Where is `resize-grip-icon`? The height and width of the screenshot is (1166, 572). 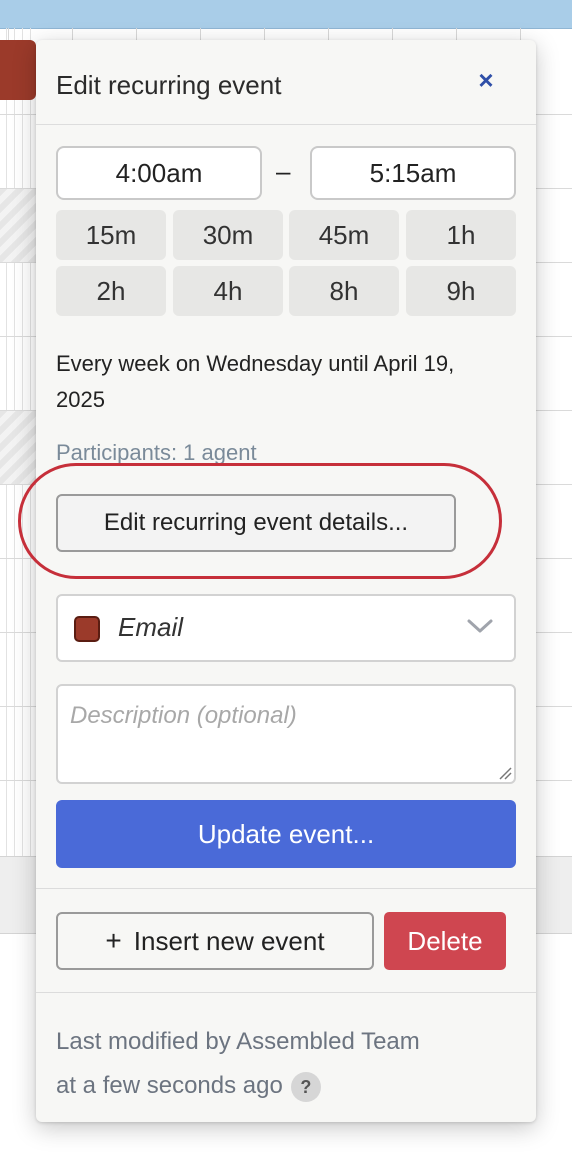 resize-grip-icon is located at coordinates (505, 773).